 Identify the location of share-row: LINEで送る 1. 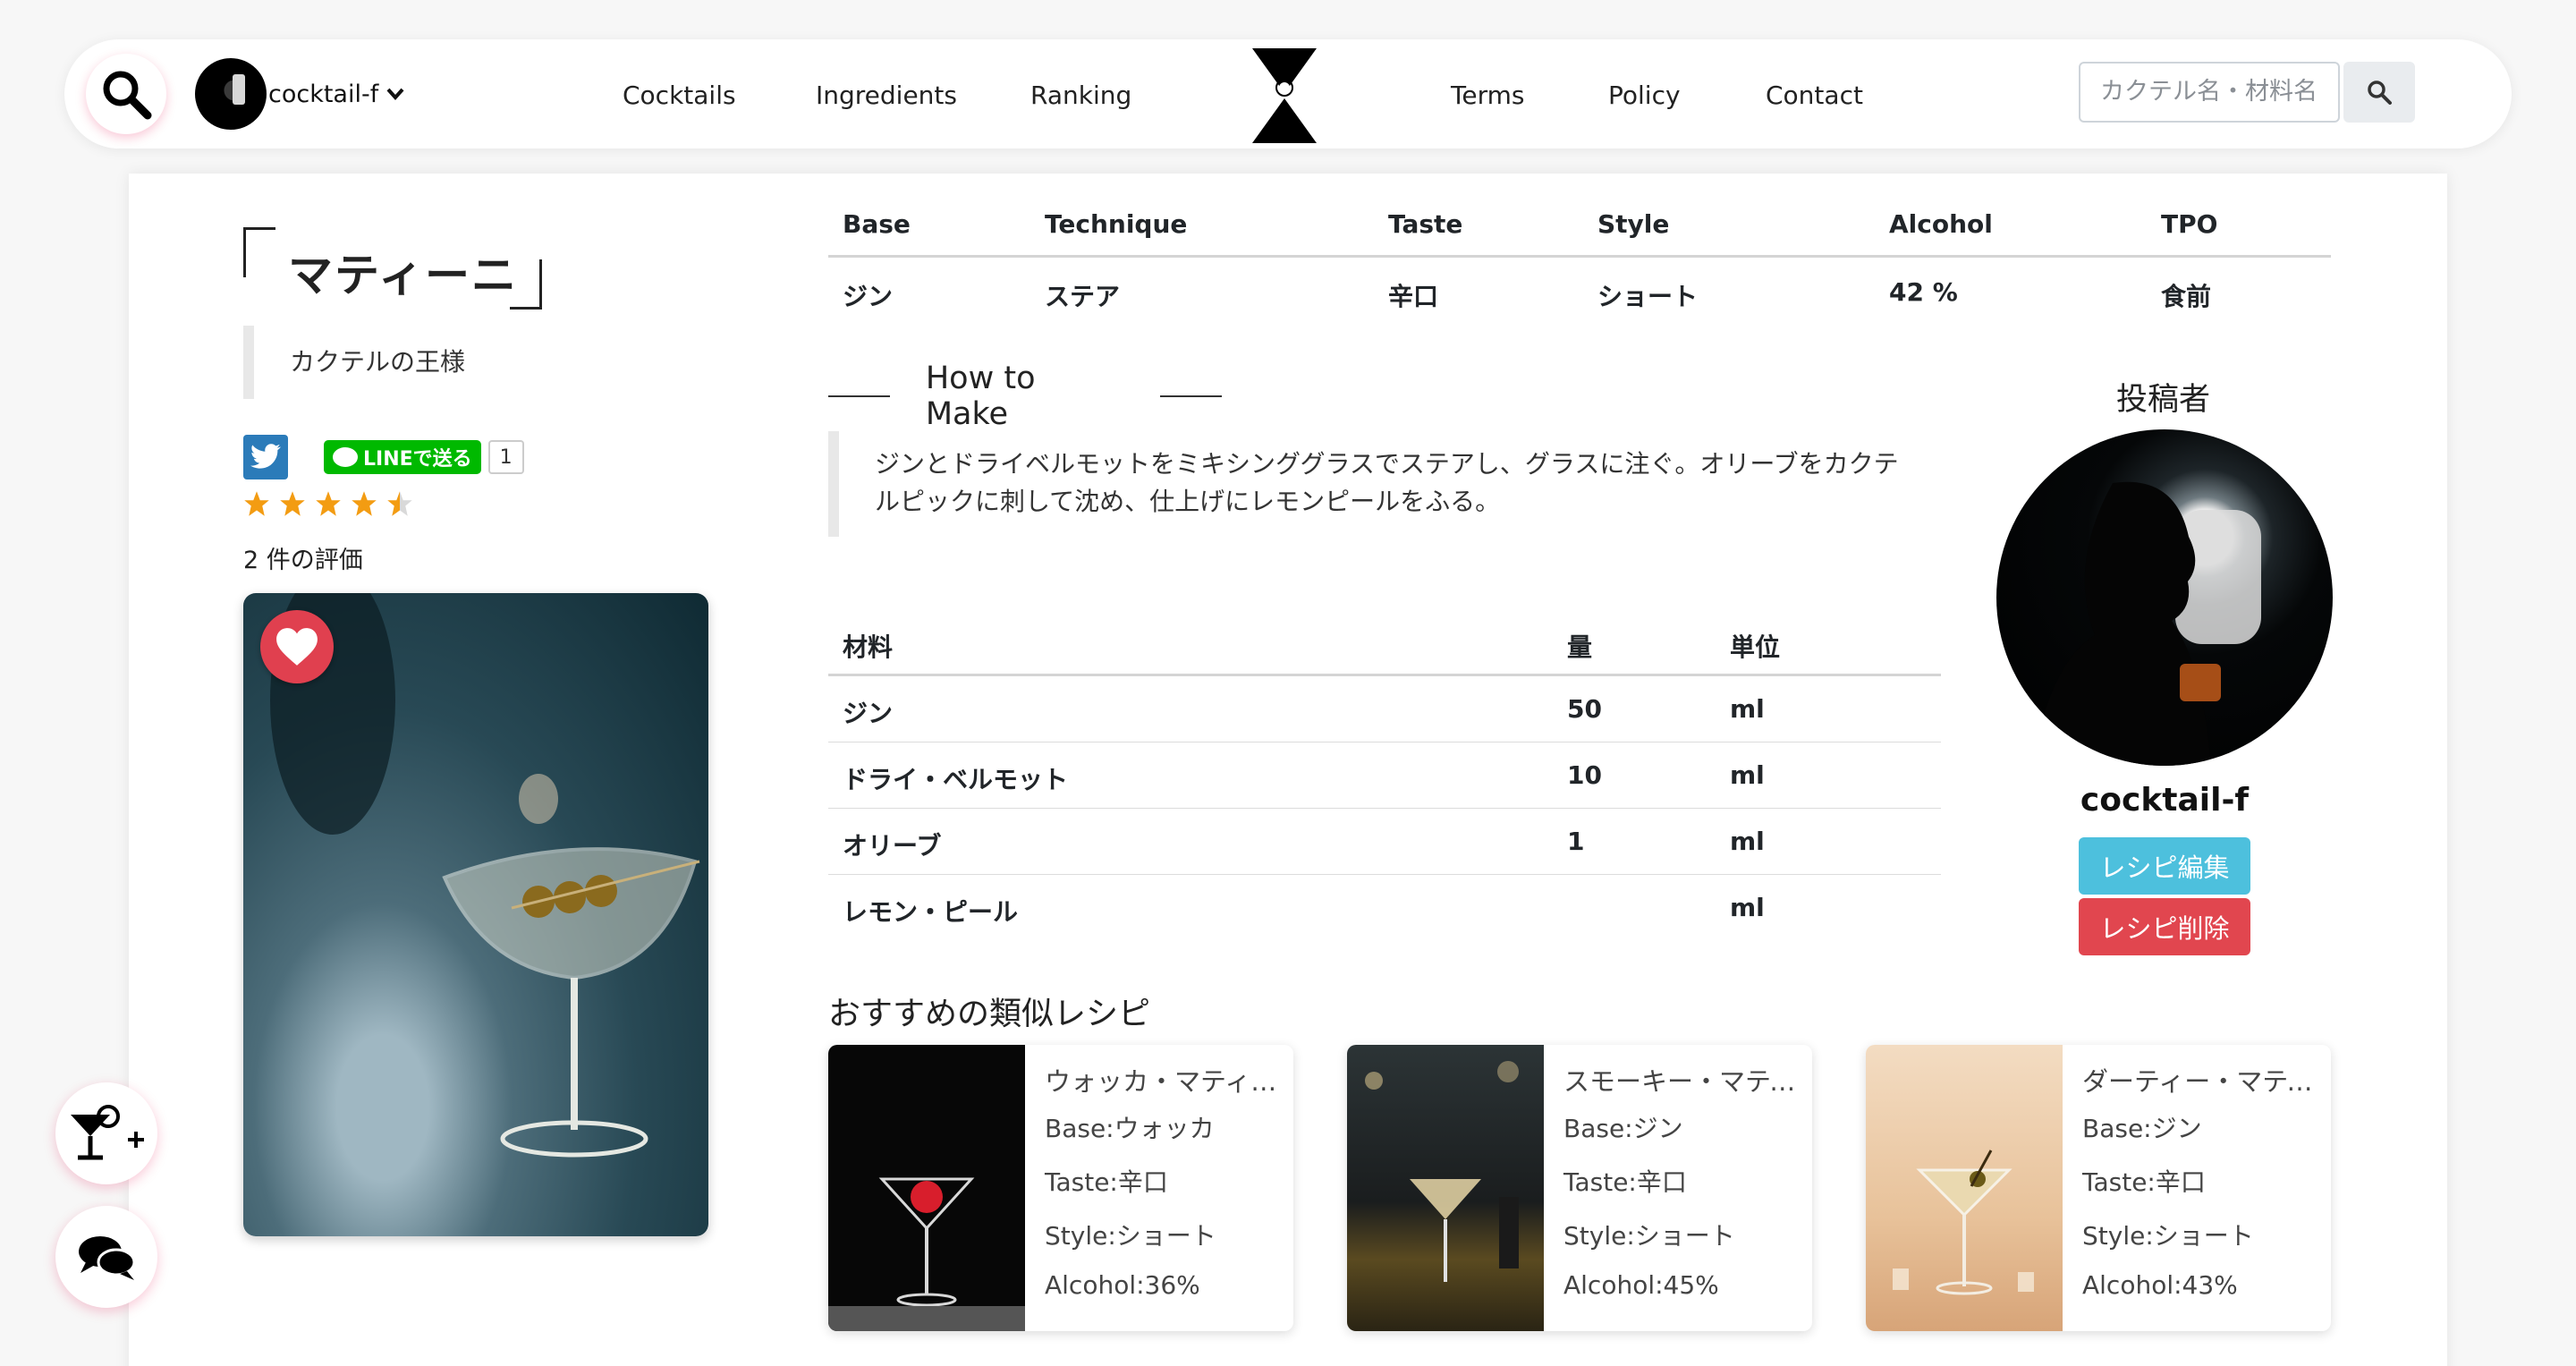
(383, 457).